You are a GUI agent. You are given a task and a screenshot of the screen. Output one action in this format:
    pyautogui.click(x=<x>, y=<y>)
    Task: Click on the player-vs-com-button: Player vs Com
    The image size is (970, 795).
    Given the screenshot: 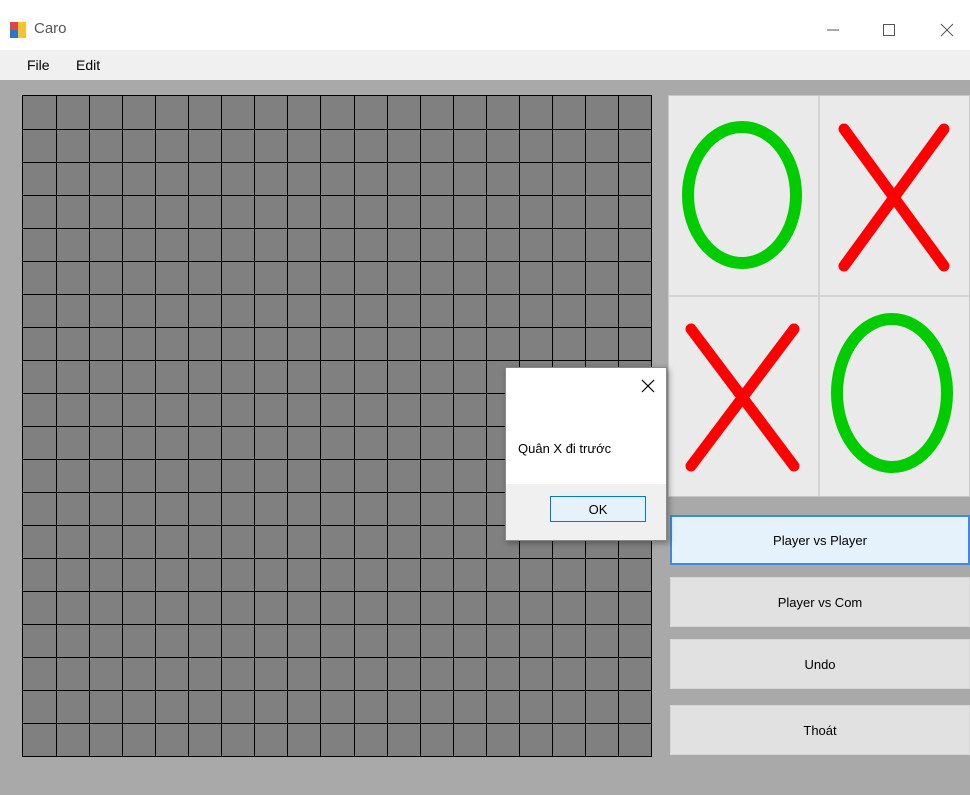 What is the action you would take?
    pyautogui.click(x=820, y=602)
    